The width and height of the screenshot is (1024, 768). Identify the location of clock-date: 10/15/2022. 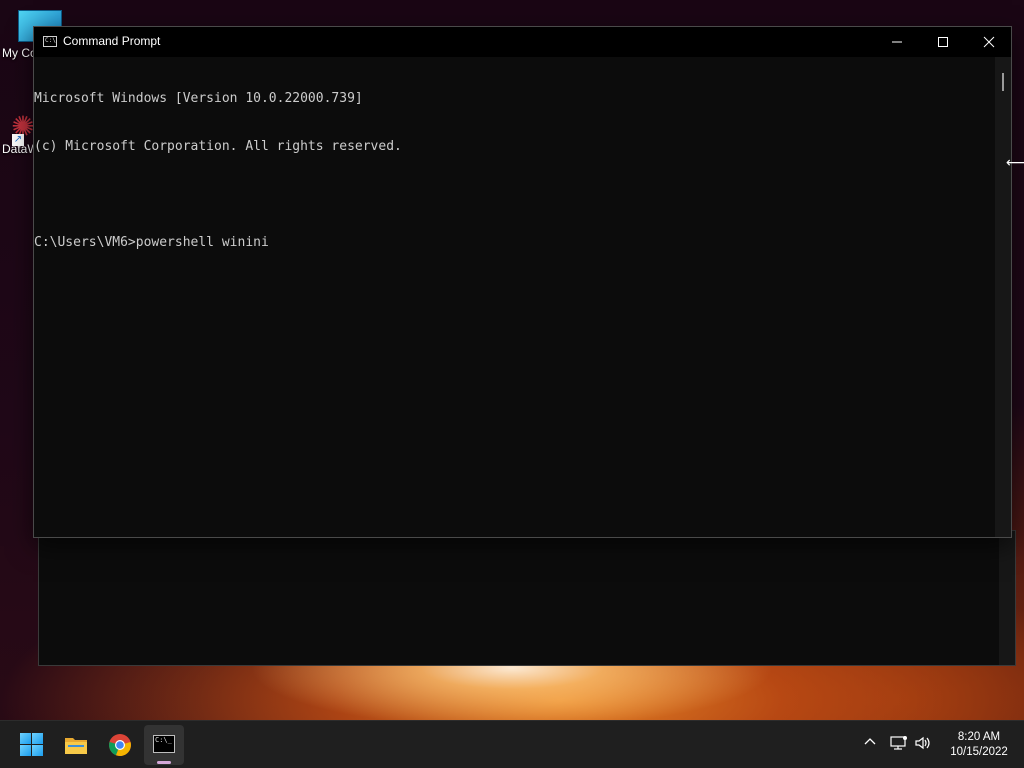
(979, 752).